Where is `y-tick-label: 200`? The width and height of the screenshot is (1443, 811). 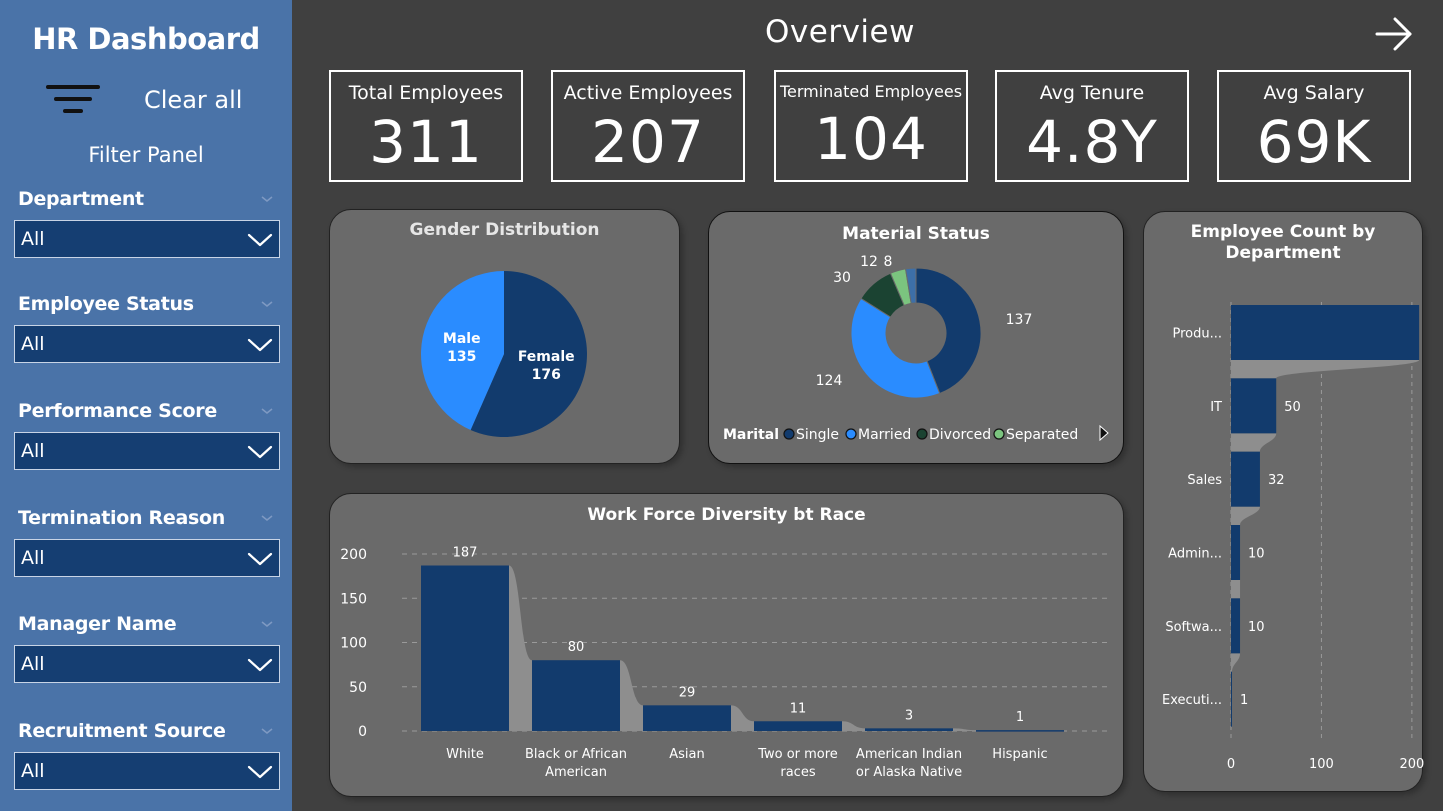
y-tick-label: 200 is located at coordinates (353, 555).